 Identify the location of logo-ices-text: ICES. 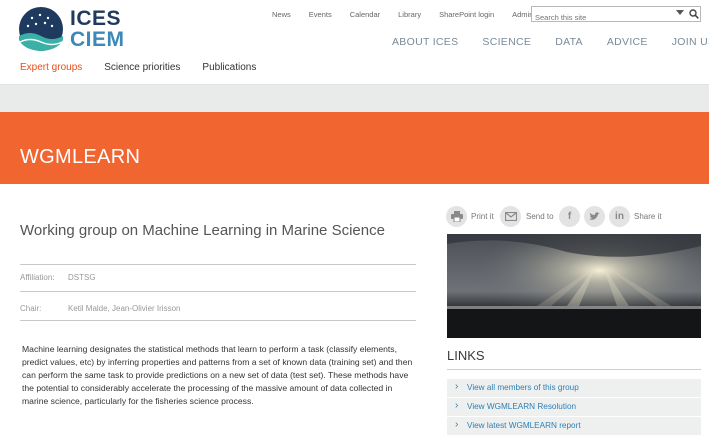
(96, 18).